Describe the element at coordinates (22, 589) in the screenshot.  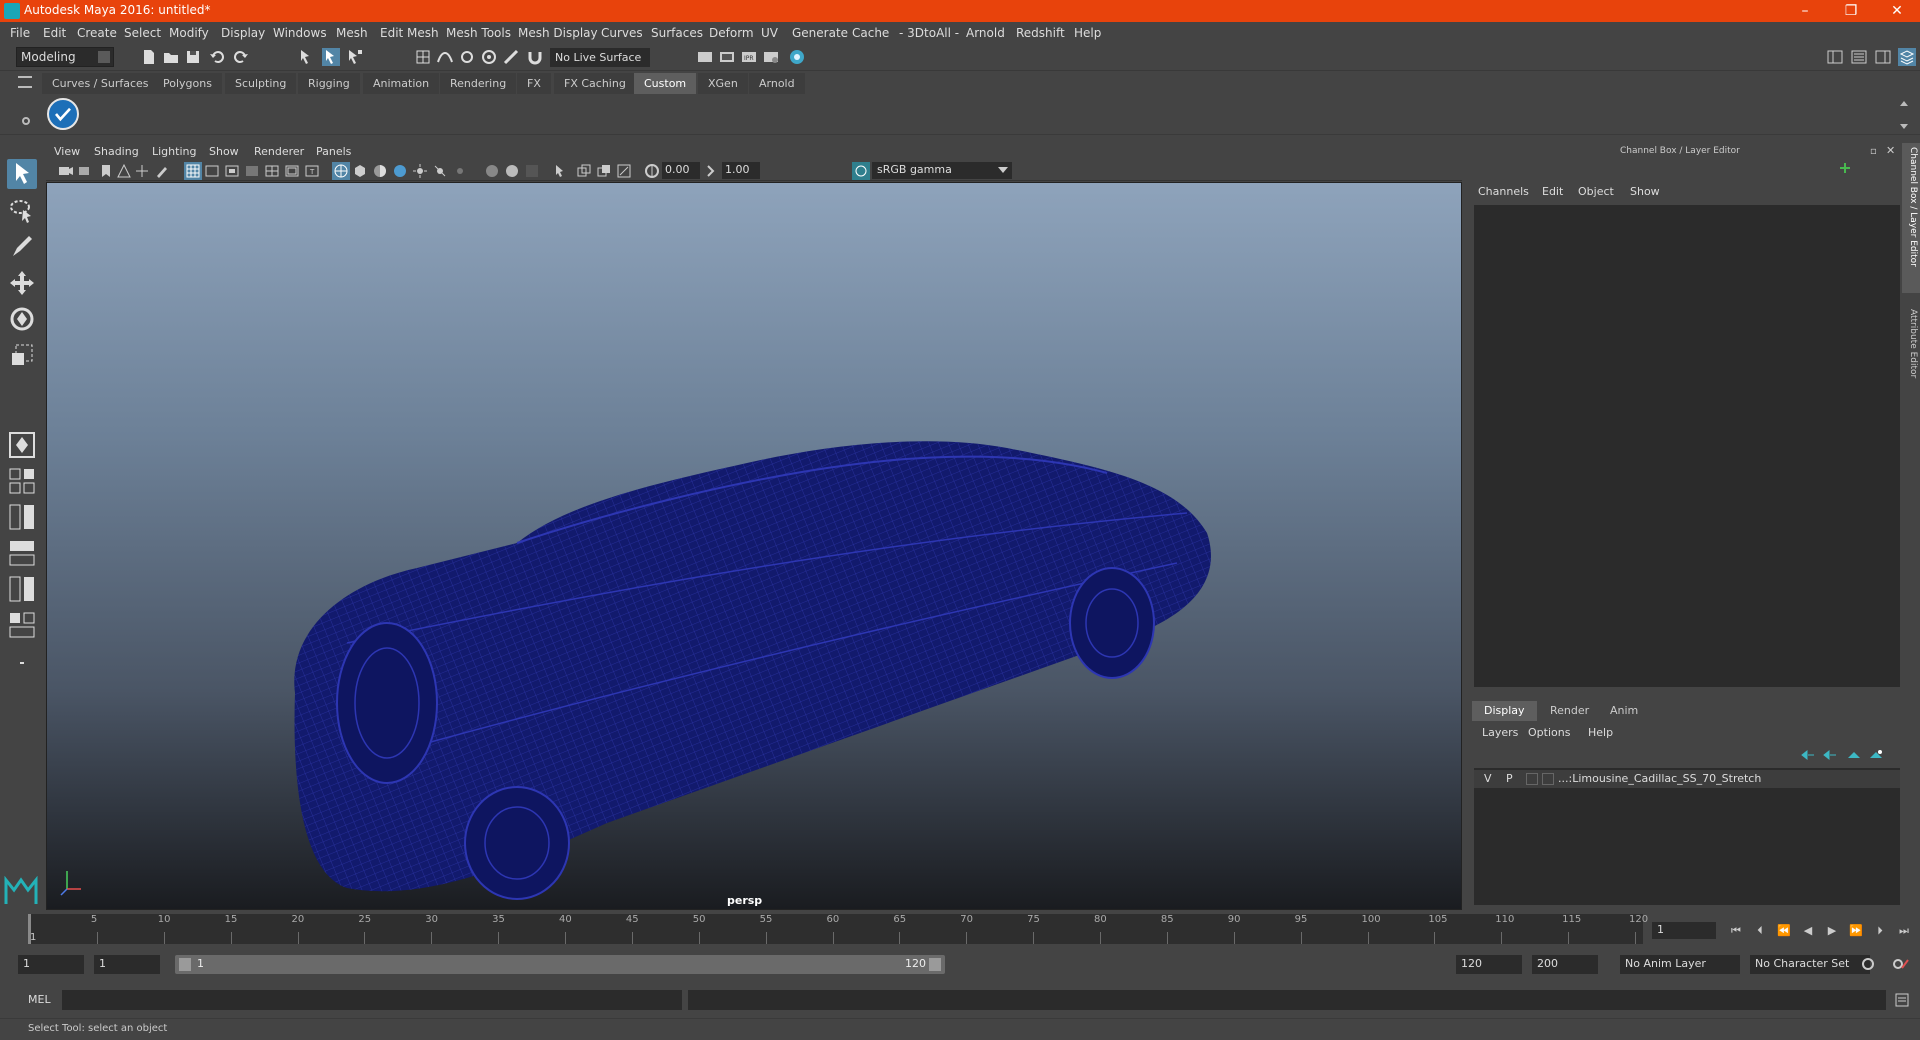
I see `persp-hypershade-layout-icon` at that location.